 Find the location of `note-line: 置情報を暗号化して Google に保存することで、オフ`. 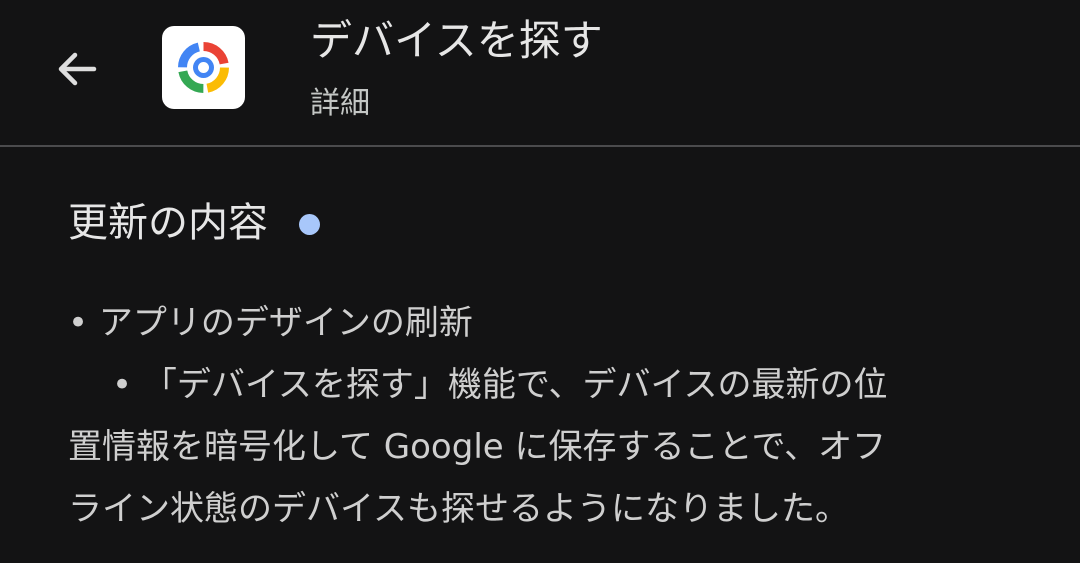

note-line: 置情報を暗号化して Google に保存することで、オフ is located at coordinates (477, 447).